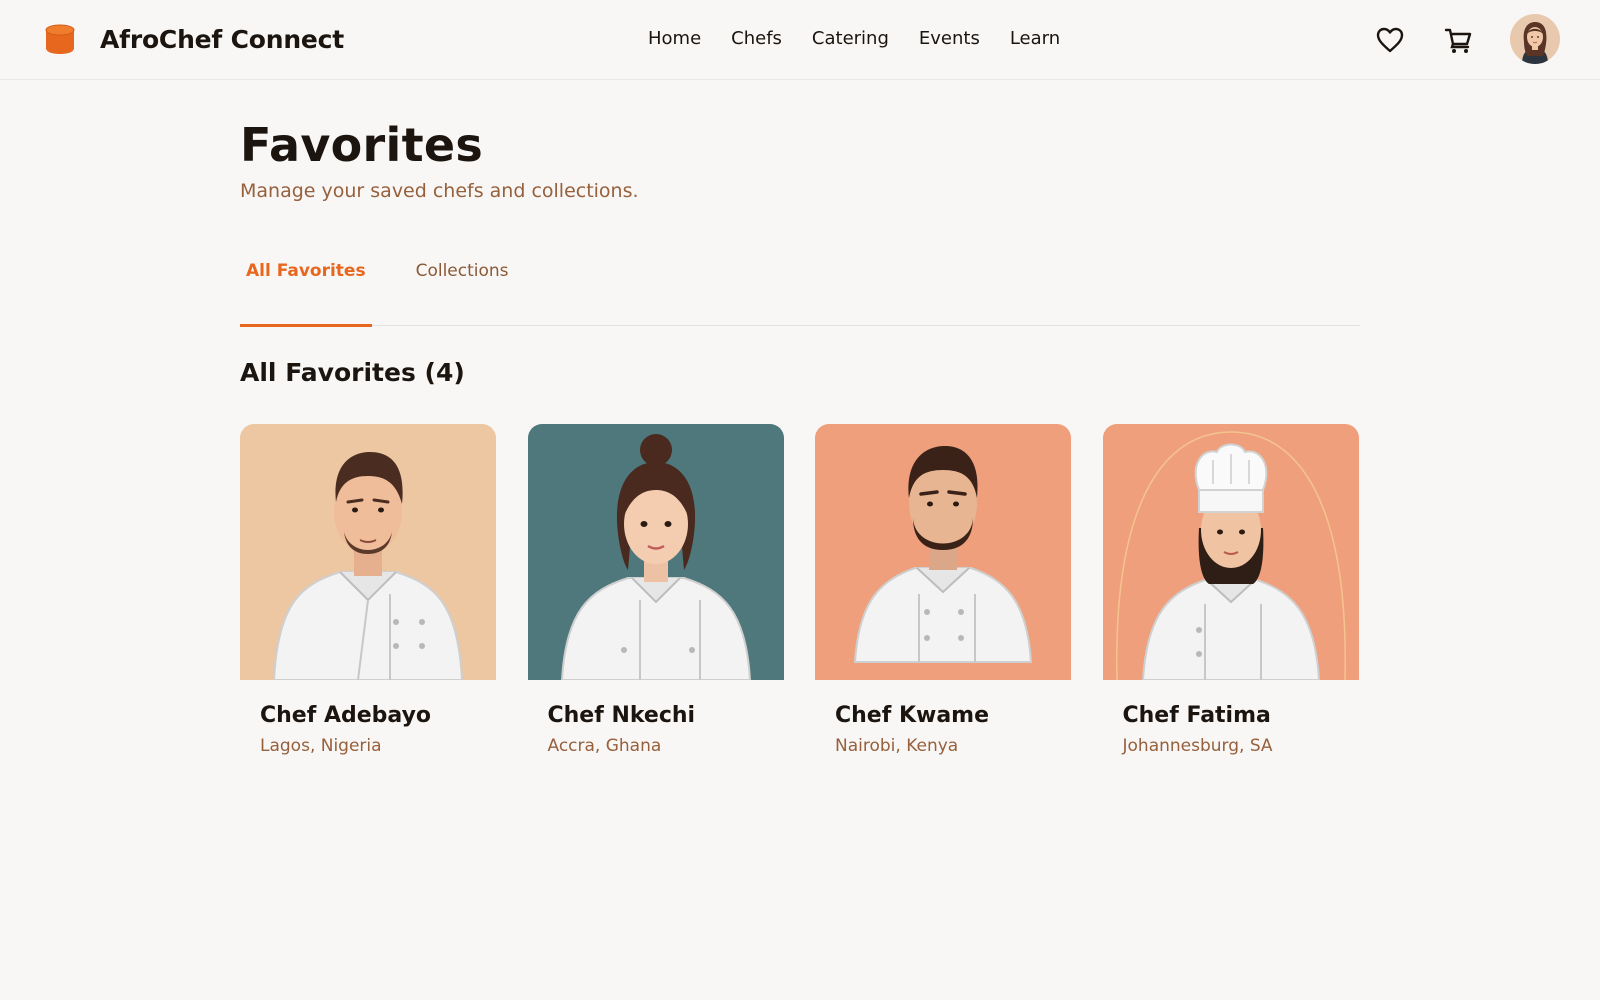 The height and width of the screenshot is (1000, 1600). Describe the element at coordinates (756, 38) in the screenshot. I see `nav-chefs: Chefs` at that location.